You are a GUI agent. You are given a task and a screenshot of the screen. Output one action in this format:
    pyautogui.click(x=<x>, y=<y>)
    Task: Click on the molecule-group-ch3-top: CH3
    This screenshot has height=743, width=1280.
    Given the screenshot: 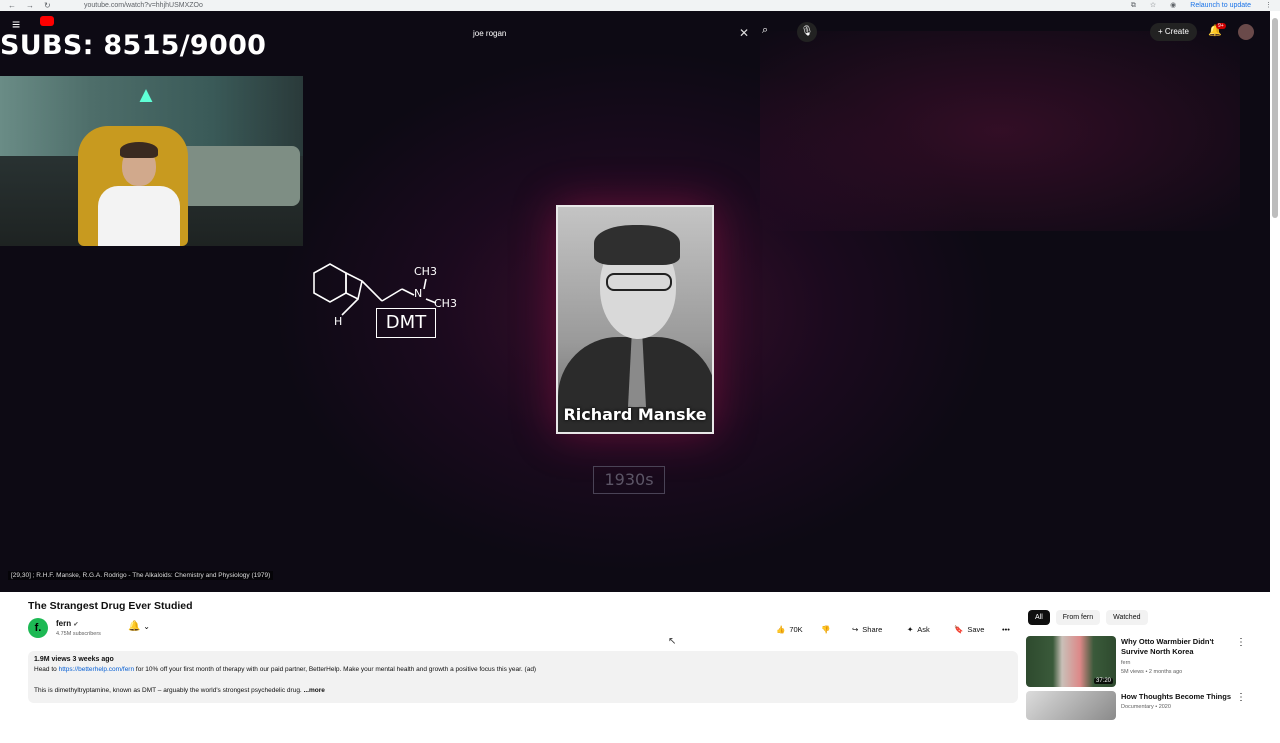 What is the action you would take?
    pyautogui.click(x=425, y=271)
    